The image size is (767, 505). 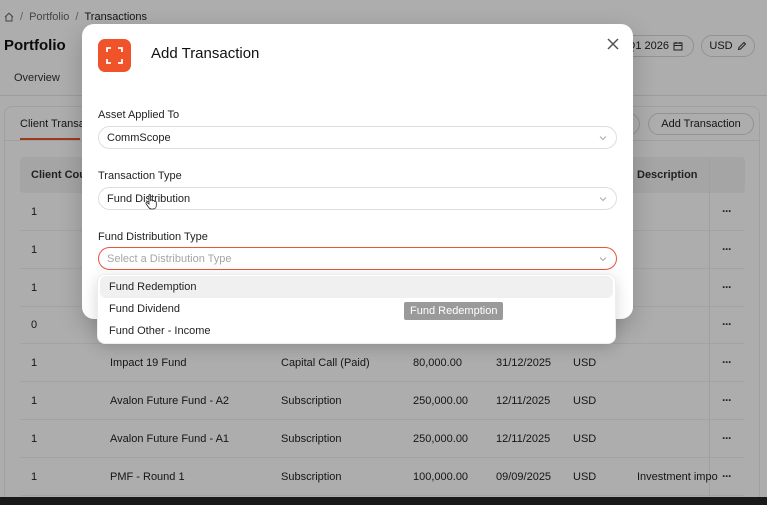 What do you see at coordinates (153, 237) in the screenshot?
I see `distribution-type-label: Fund Distribution Type` at bounding box center [153, 237].